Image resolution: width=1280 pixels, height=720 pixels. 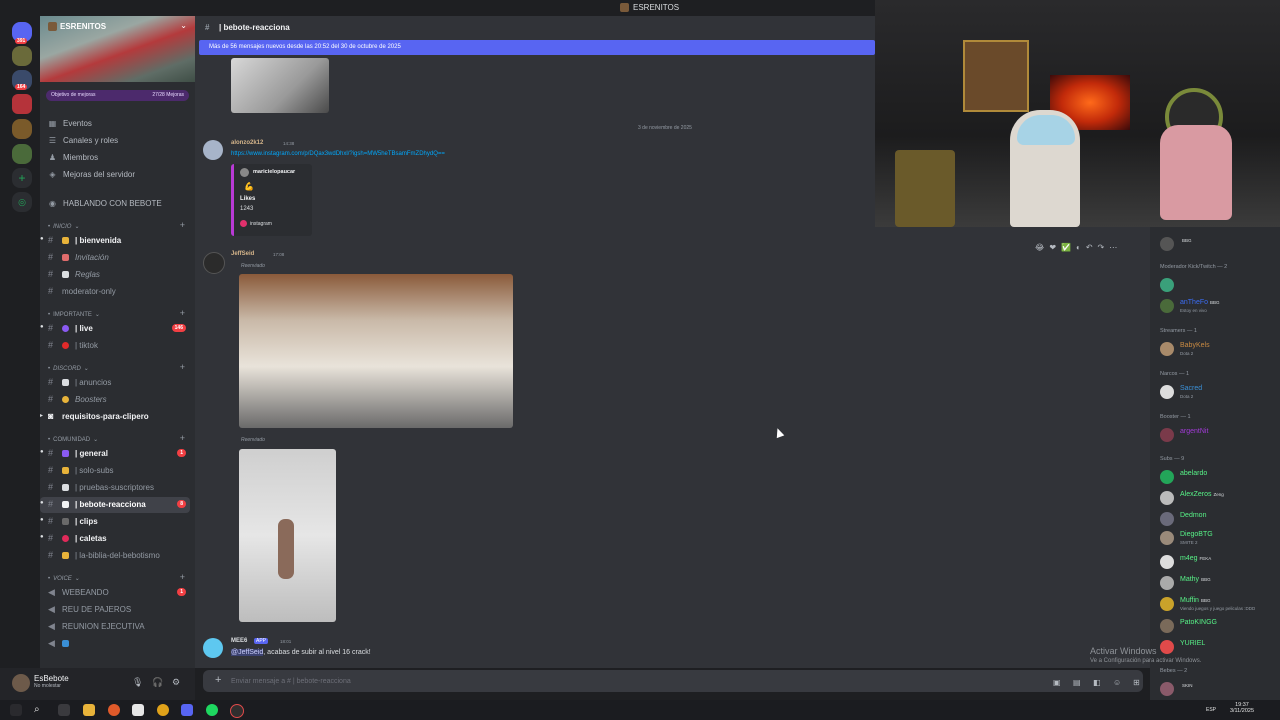 I want to click on discord-icon, so click(x=187, y=710).